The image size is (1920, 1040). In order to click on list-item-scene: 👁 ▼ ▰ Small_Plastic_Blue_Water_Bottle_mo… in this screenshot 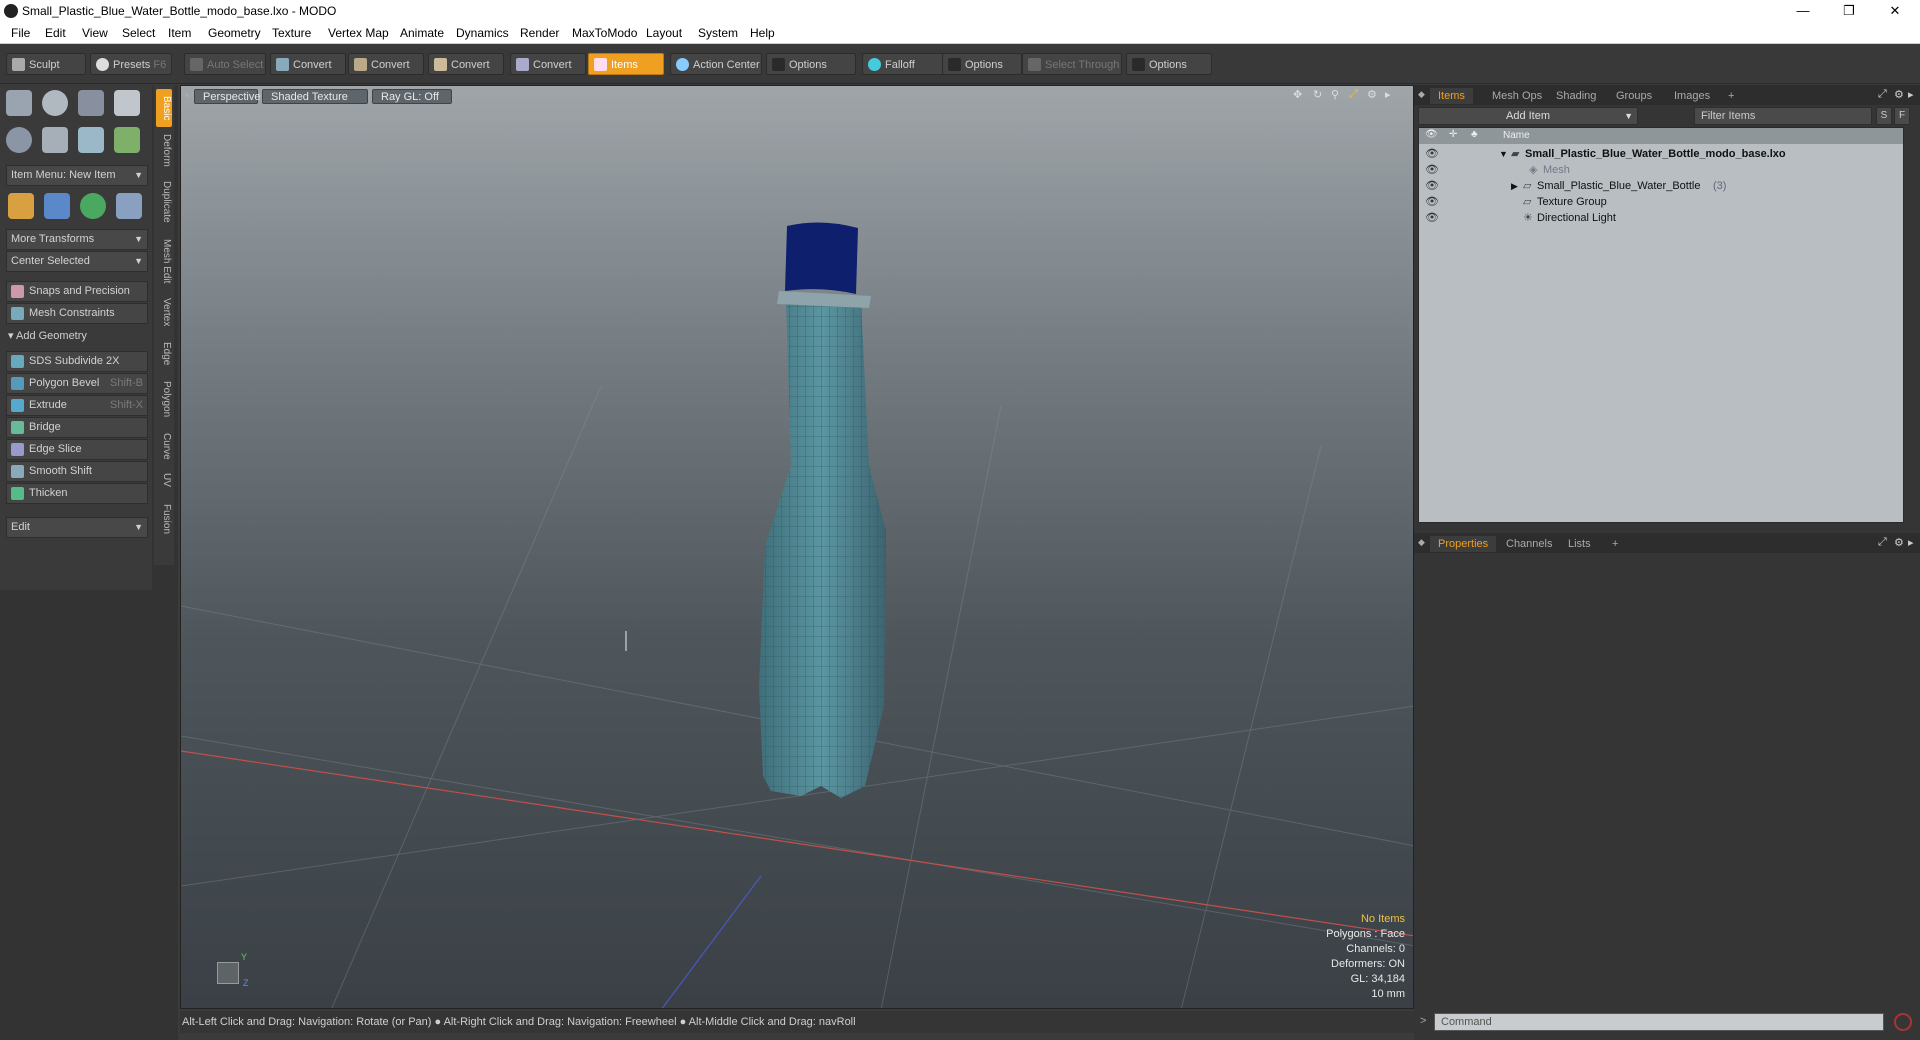, I will do `click(1661, 154)`.